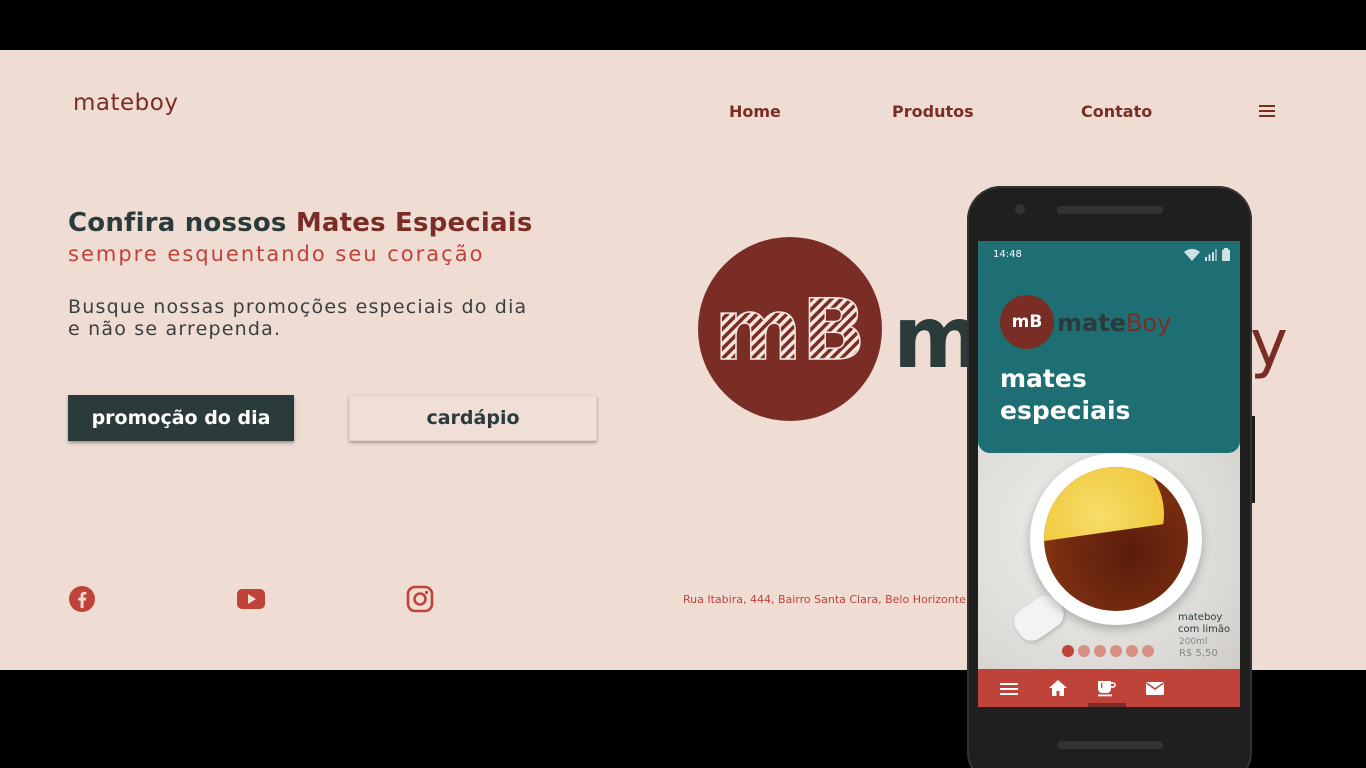 The height and width of the screenshot is (768, 1366). Describe the element at coordinates (1114, 533) in the screenshot. I see `lemon-slice` at that location.